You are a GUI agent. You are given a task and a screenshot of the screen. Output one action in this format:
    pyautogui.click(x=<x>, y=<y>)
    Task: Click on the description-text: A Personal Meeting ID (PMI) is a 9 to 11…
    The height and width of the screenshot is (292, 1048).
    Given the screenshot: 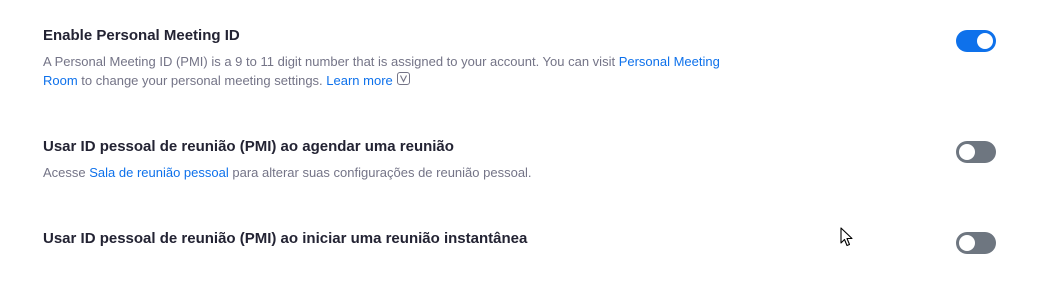 What is the action you would take?
    pyautogui.click(x=331, y=61)
    